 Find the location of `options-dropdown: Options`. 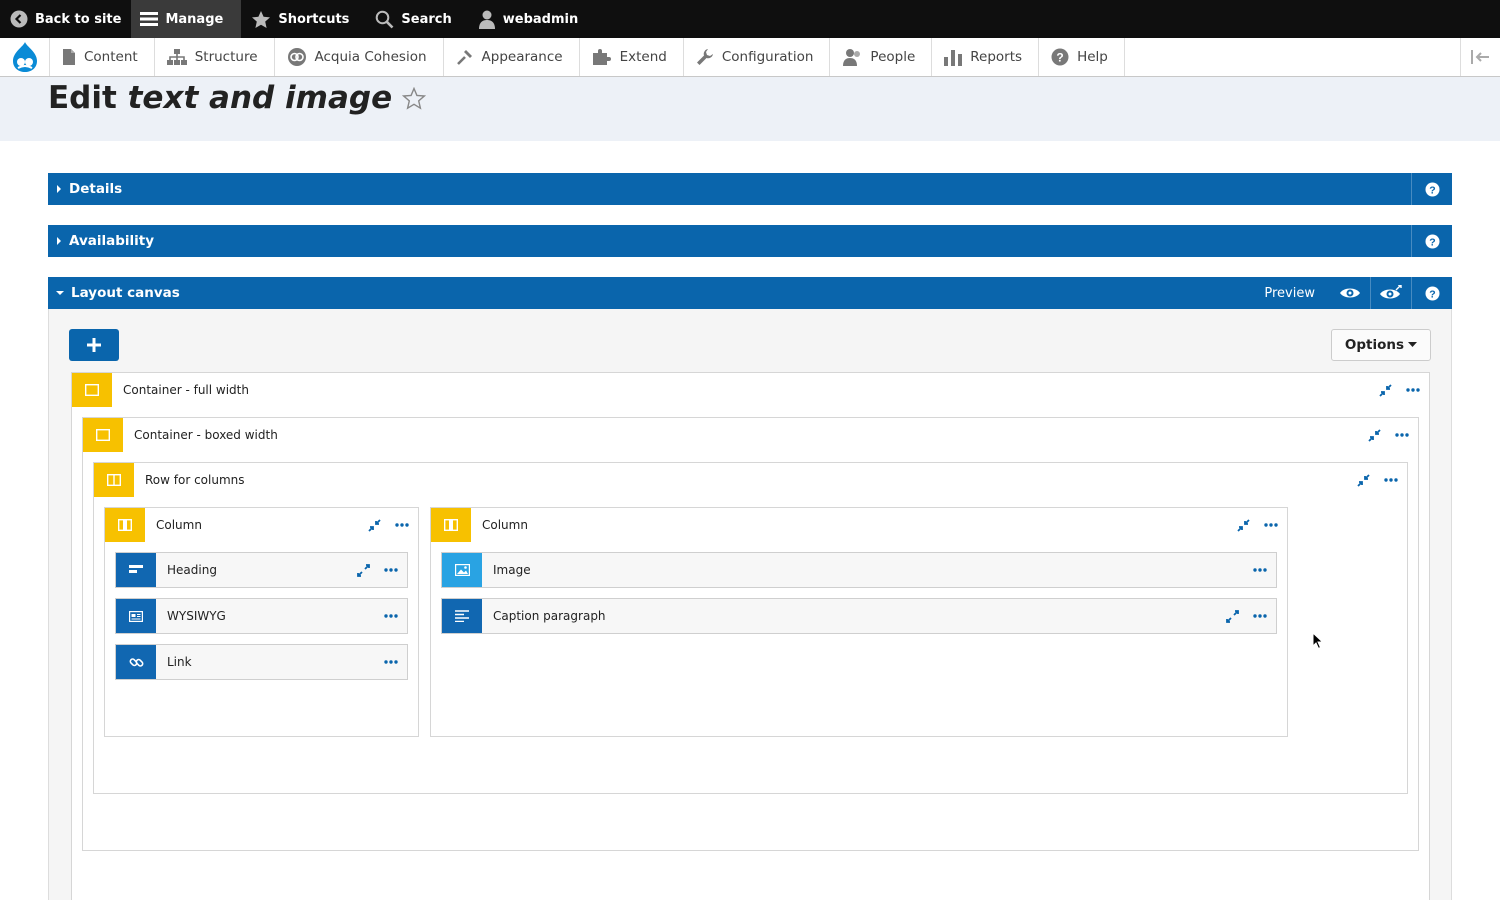

options-dropdown: Options is located at coordinates (1381, 345).